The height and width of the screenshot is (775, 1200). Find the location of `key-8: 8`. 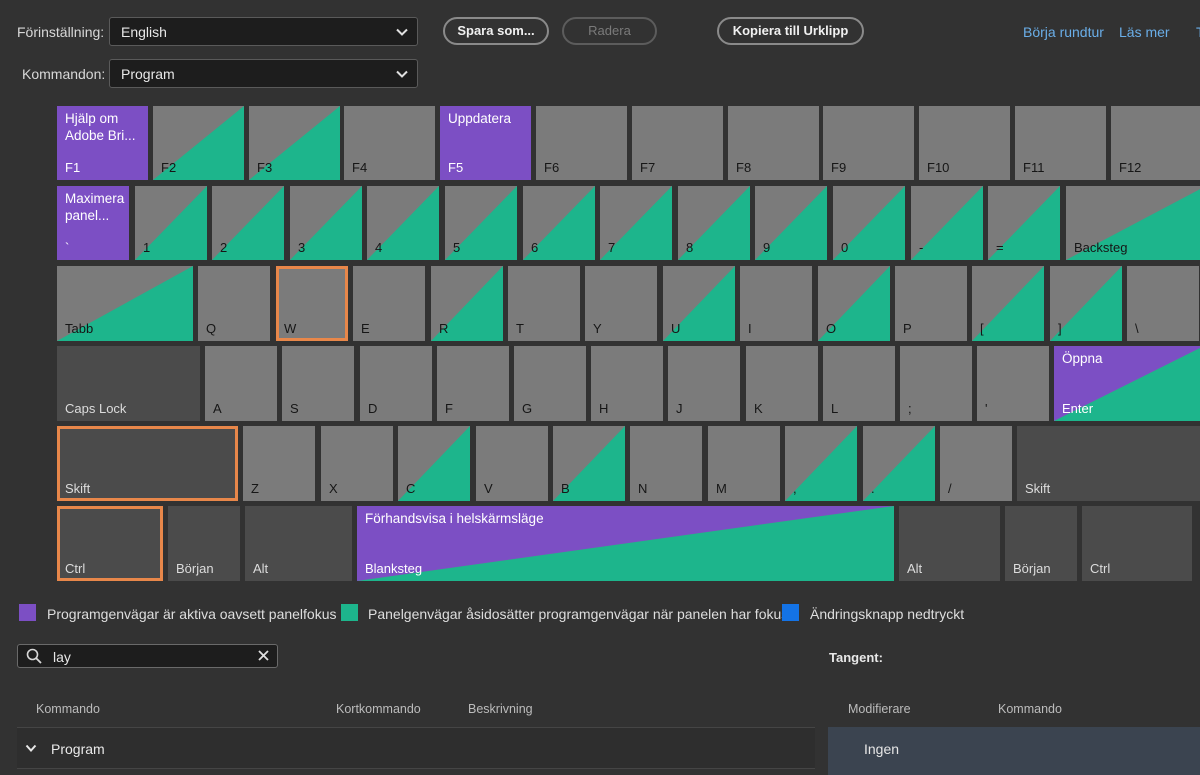

key-8: 8 is located at coordinates (714, 223).